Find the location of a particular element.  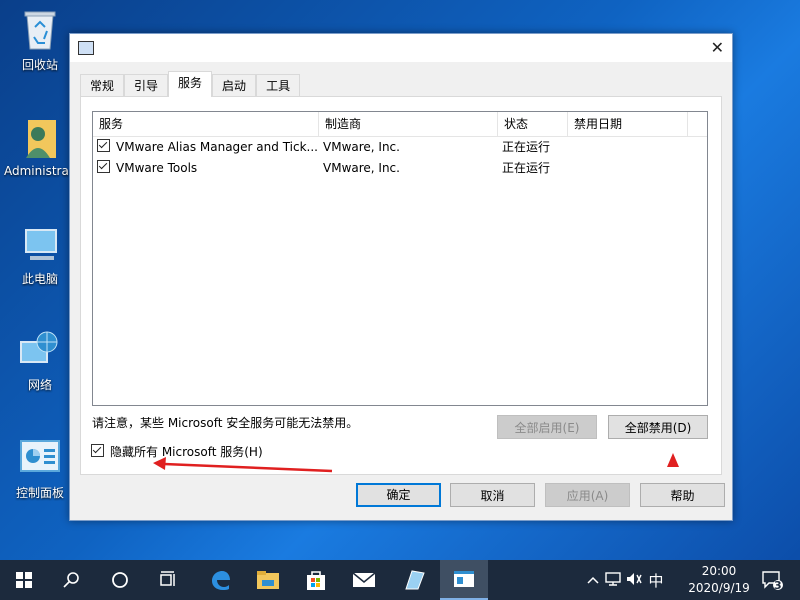

search-icon is located at coordinates (71, 580).